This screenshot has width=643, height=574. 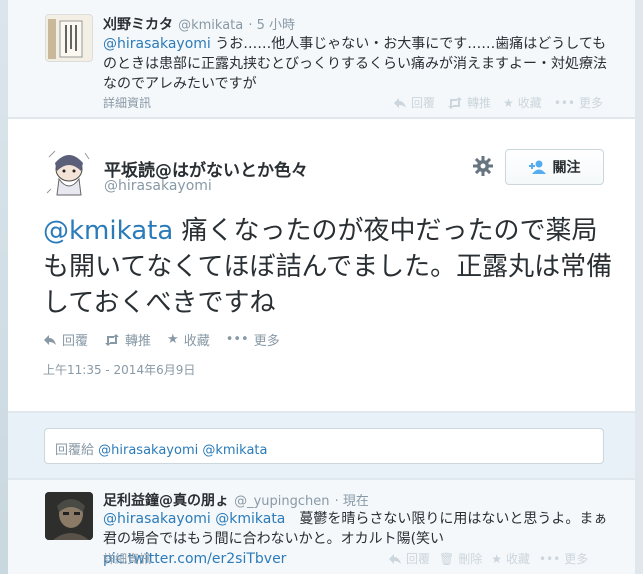 What do you see at coordinates (488, 558) in the screenshot?
I see `tweet-actions: 回覆 🗑 刪除 ★ 收藏 ••• 更多` at bounding box center [488, 558].